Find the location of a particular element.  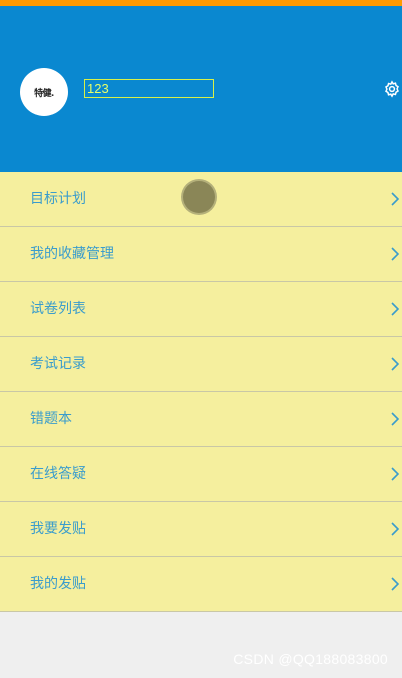

menu-item-my-posts: 我的发贴 is located at coordinates (201, 584).